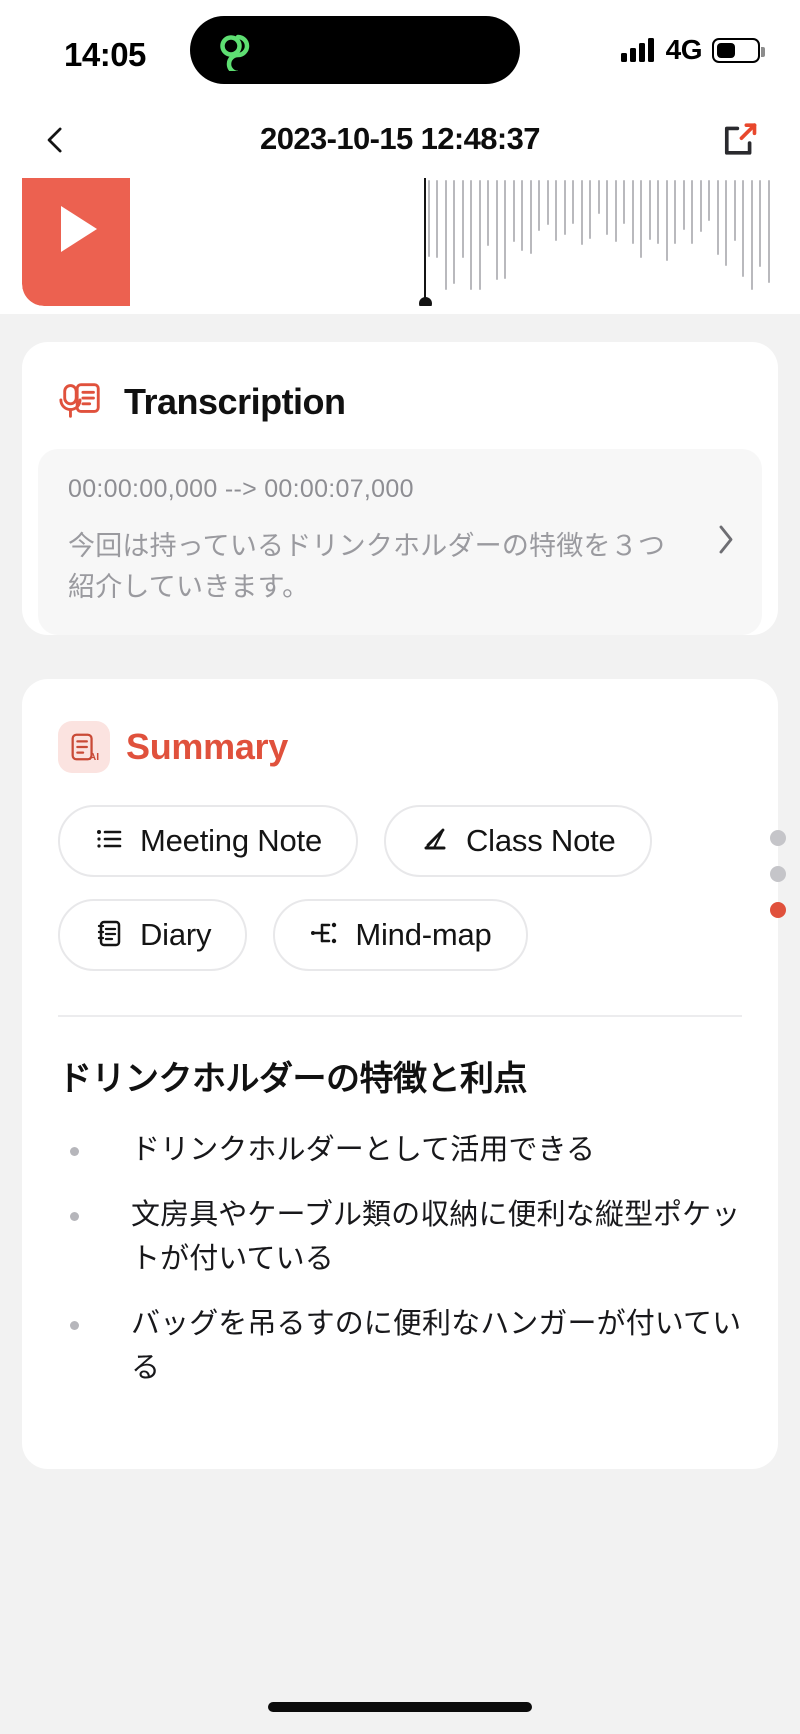  Describe the element at coordinates (540, 840) in the screenshot. I see `chip-label: Class Note` at that location.